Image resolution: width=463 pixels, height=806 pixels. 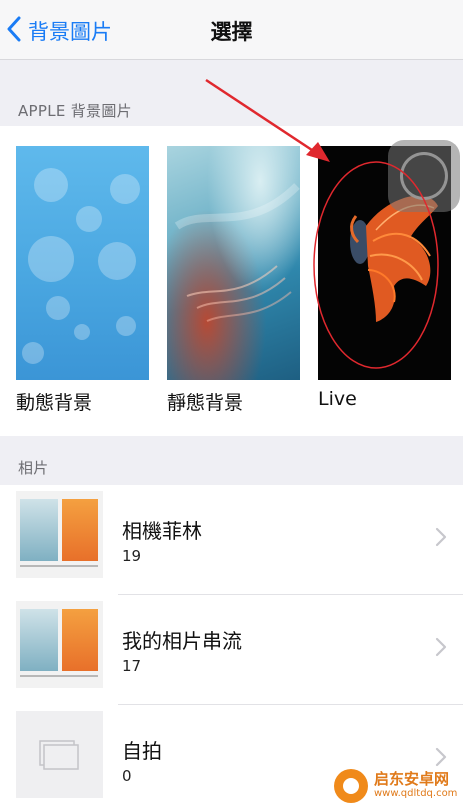 I want to click on watermark-url: www.qdltdq.com, so click(x=416, y=793).